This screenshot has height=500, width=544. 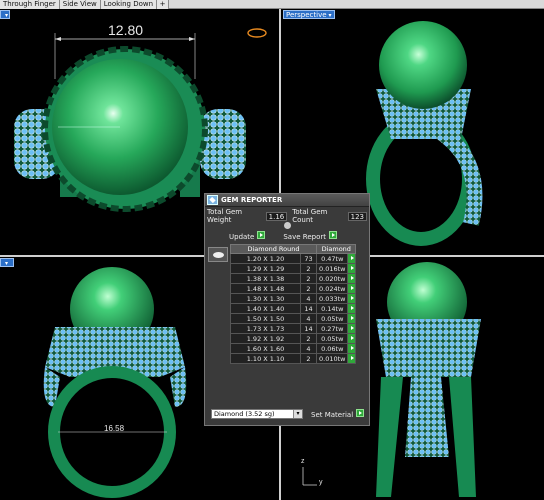 I want to click on tab-through-finger: Through Finger, so click(x=30, y=4).